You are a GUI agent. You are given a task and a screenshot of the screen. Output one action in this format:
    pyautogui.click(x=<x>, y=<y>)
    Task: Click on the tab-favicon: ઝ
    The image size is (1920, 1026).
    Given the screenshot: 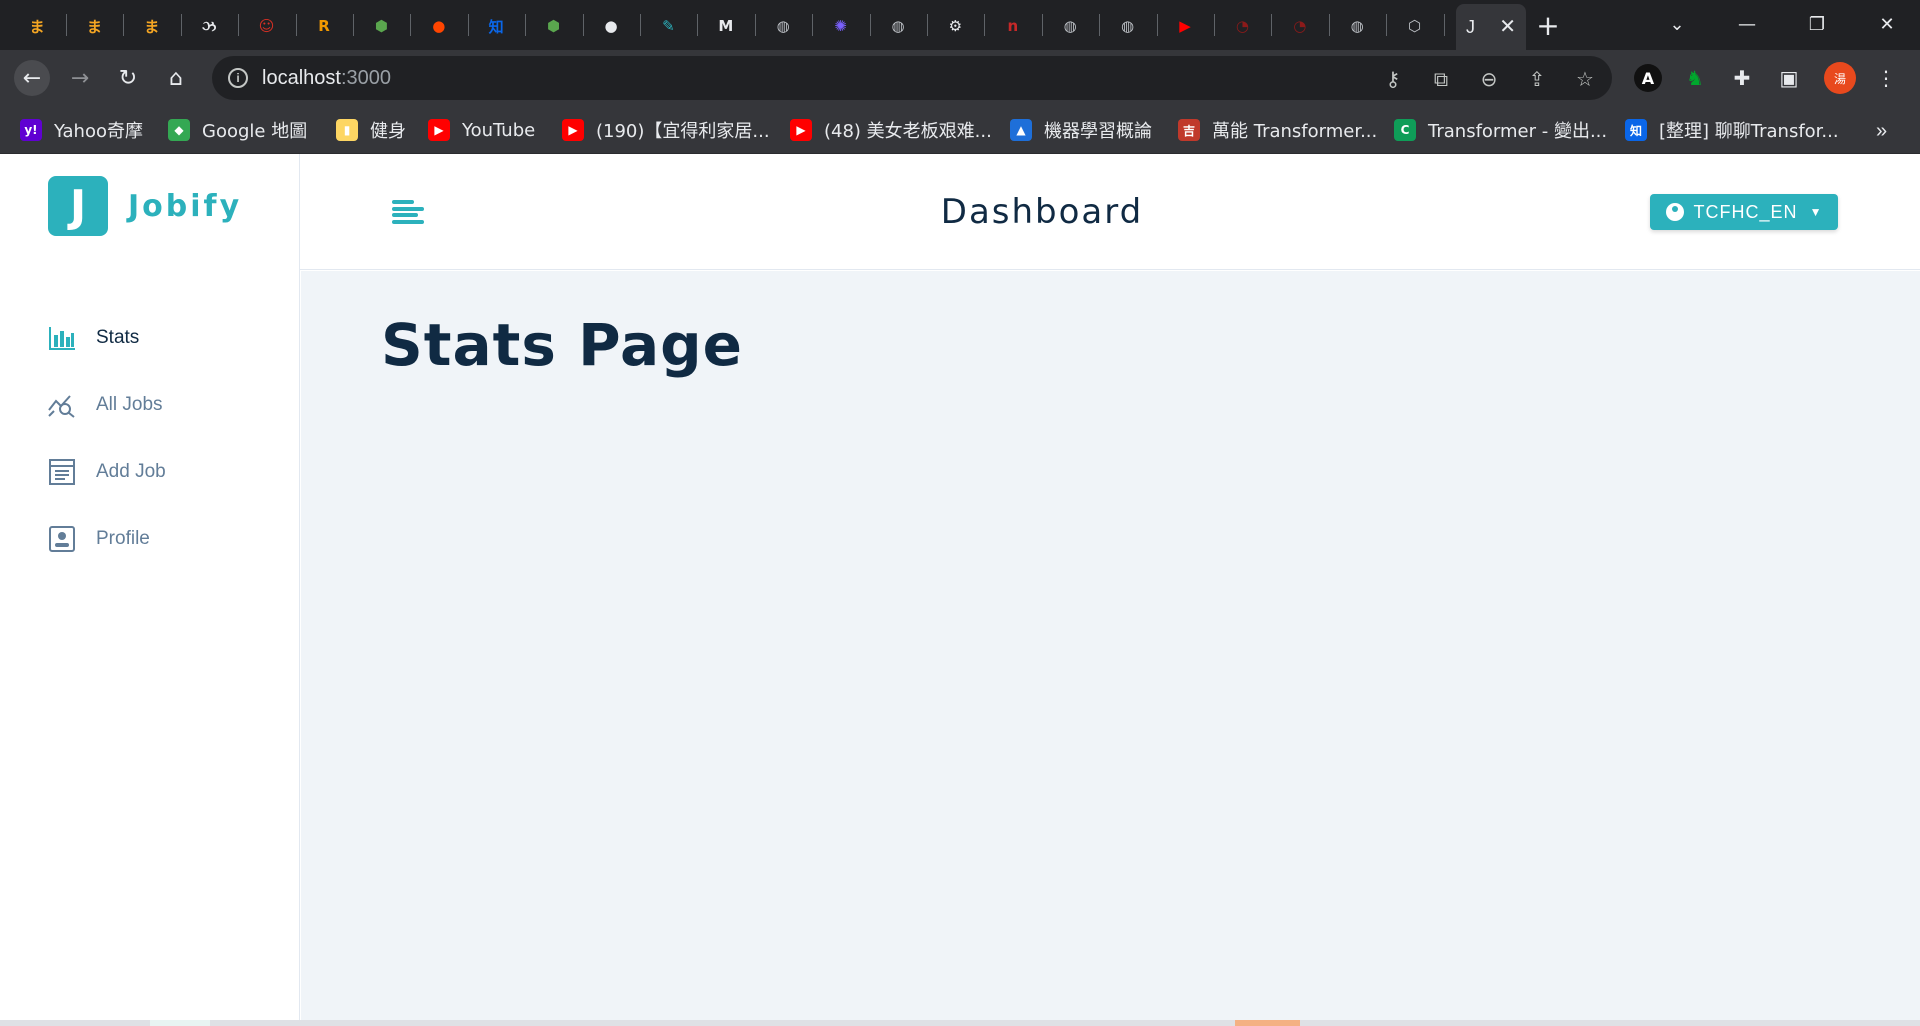 What is the action you would take?
    pyautogui.click(x=209, y=26)
    